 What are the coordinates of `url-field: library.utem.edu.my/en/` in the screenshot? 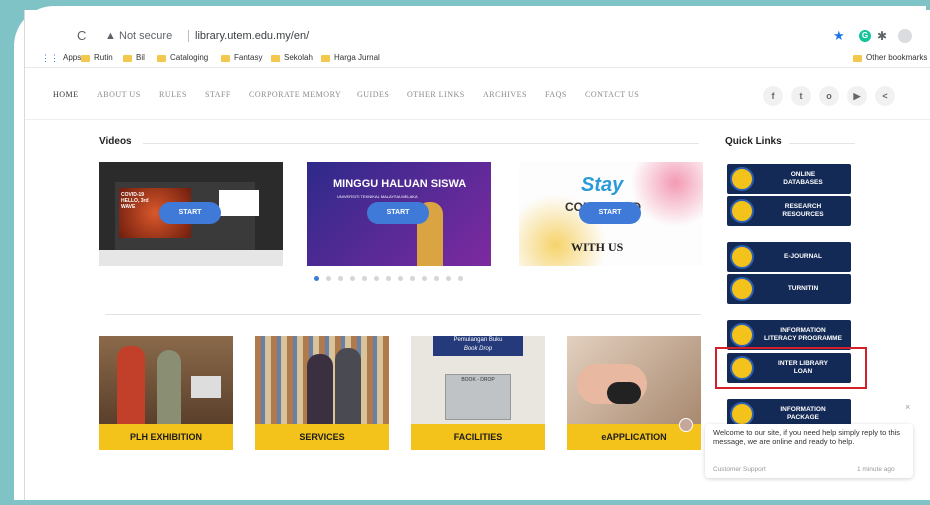 It's located at (252, 36).